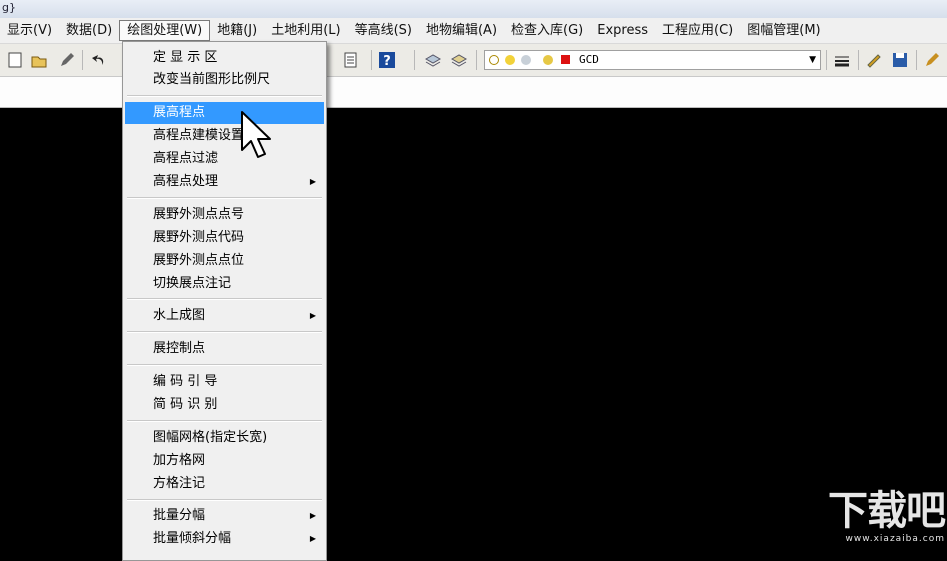  What do you see at coordinates (548, 60) in the screenshot?
I see `lock-icon` at bounding box center [548, 60].